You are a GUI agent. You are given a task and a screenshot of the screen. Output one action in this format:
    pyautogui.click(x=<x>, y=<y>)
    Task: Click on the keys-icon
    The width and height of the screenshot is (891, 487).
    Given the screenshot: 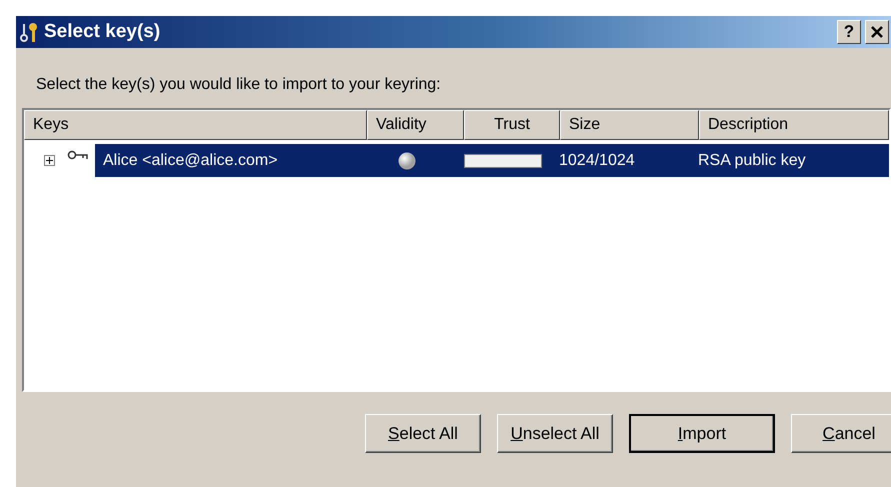 What is the action you would take?
    pyautogui.click(x=30, y=32)
    